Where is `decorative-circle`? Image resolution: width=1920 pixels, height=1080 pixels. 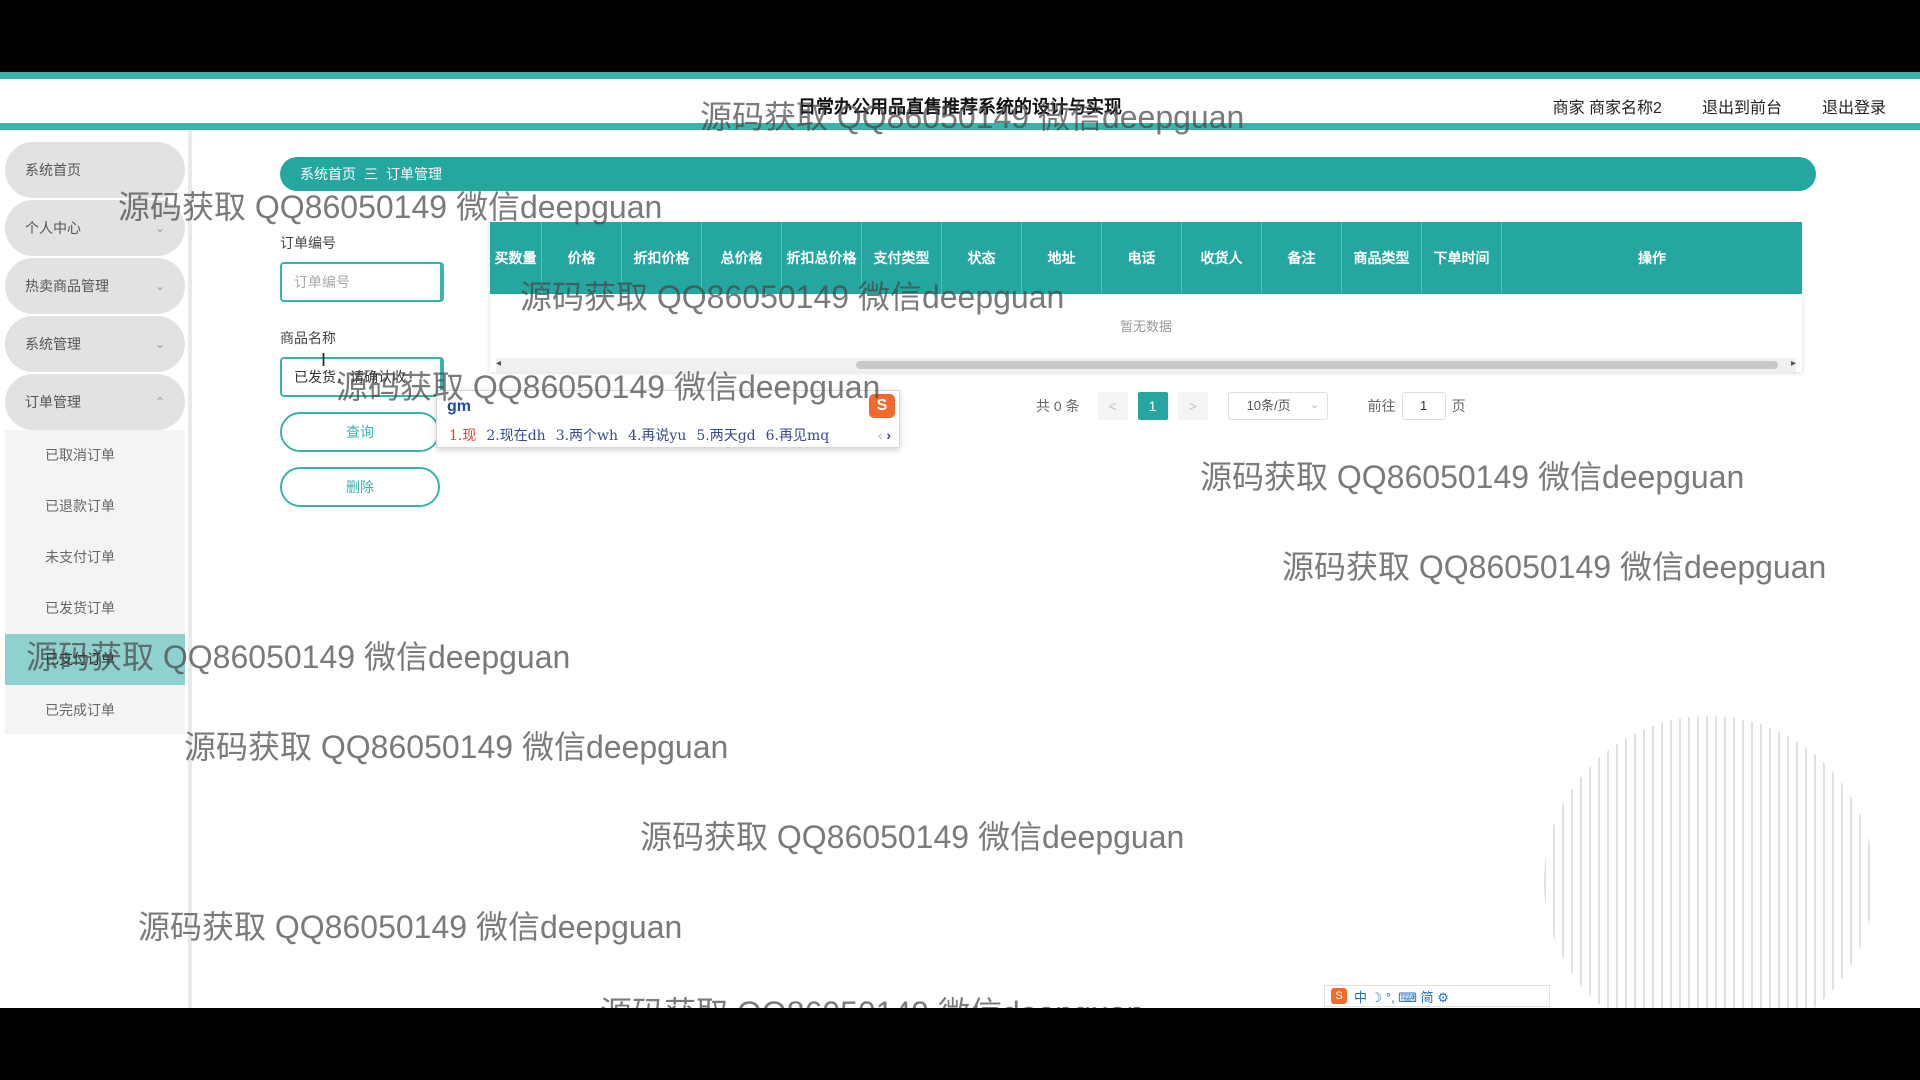 decorative-circle is located at coordinates (1709, 862).